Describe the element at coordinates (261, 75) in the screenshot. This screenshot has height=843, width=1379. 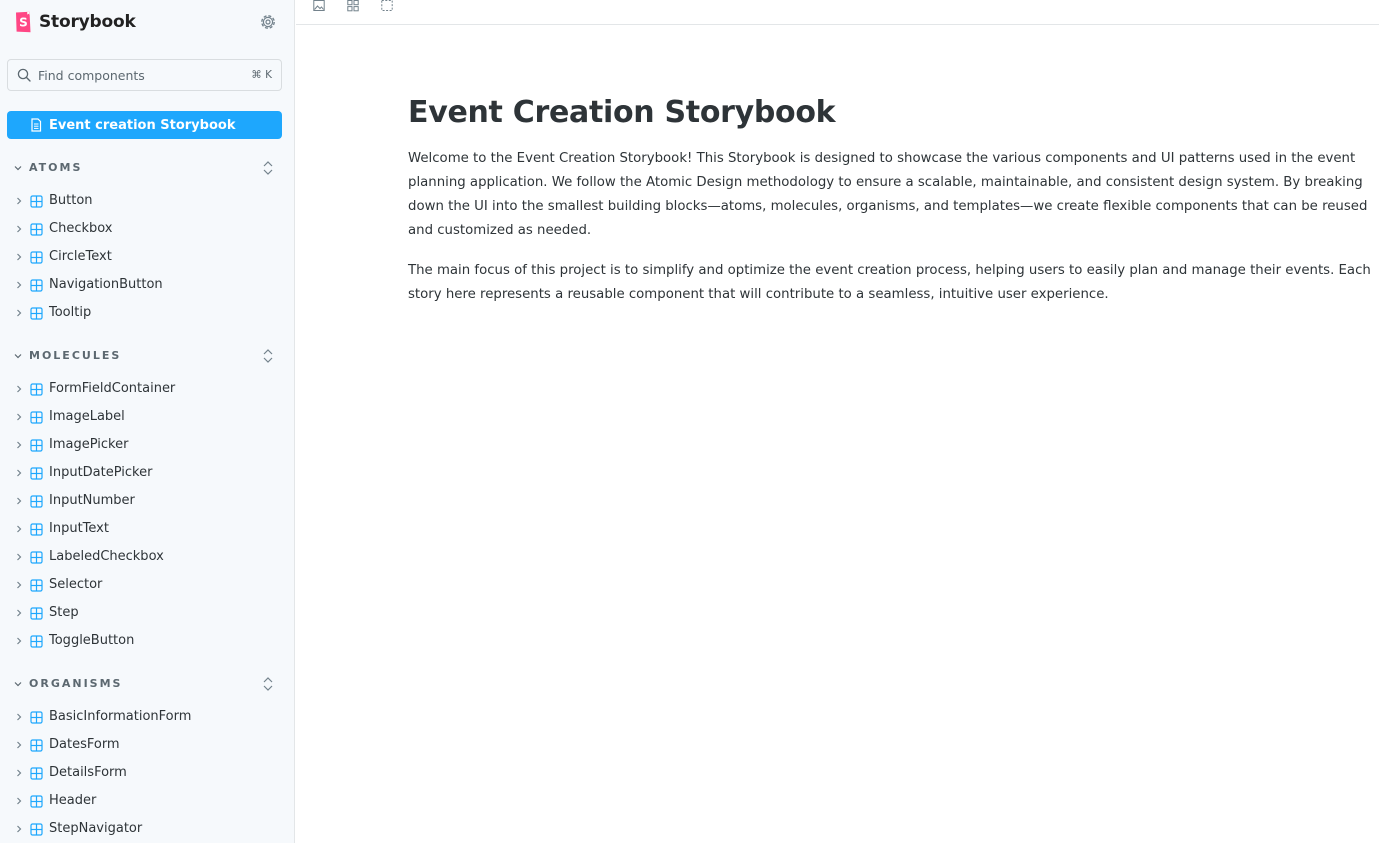
I see `search-shortcut: ⌘ K` at that location.